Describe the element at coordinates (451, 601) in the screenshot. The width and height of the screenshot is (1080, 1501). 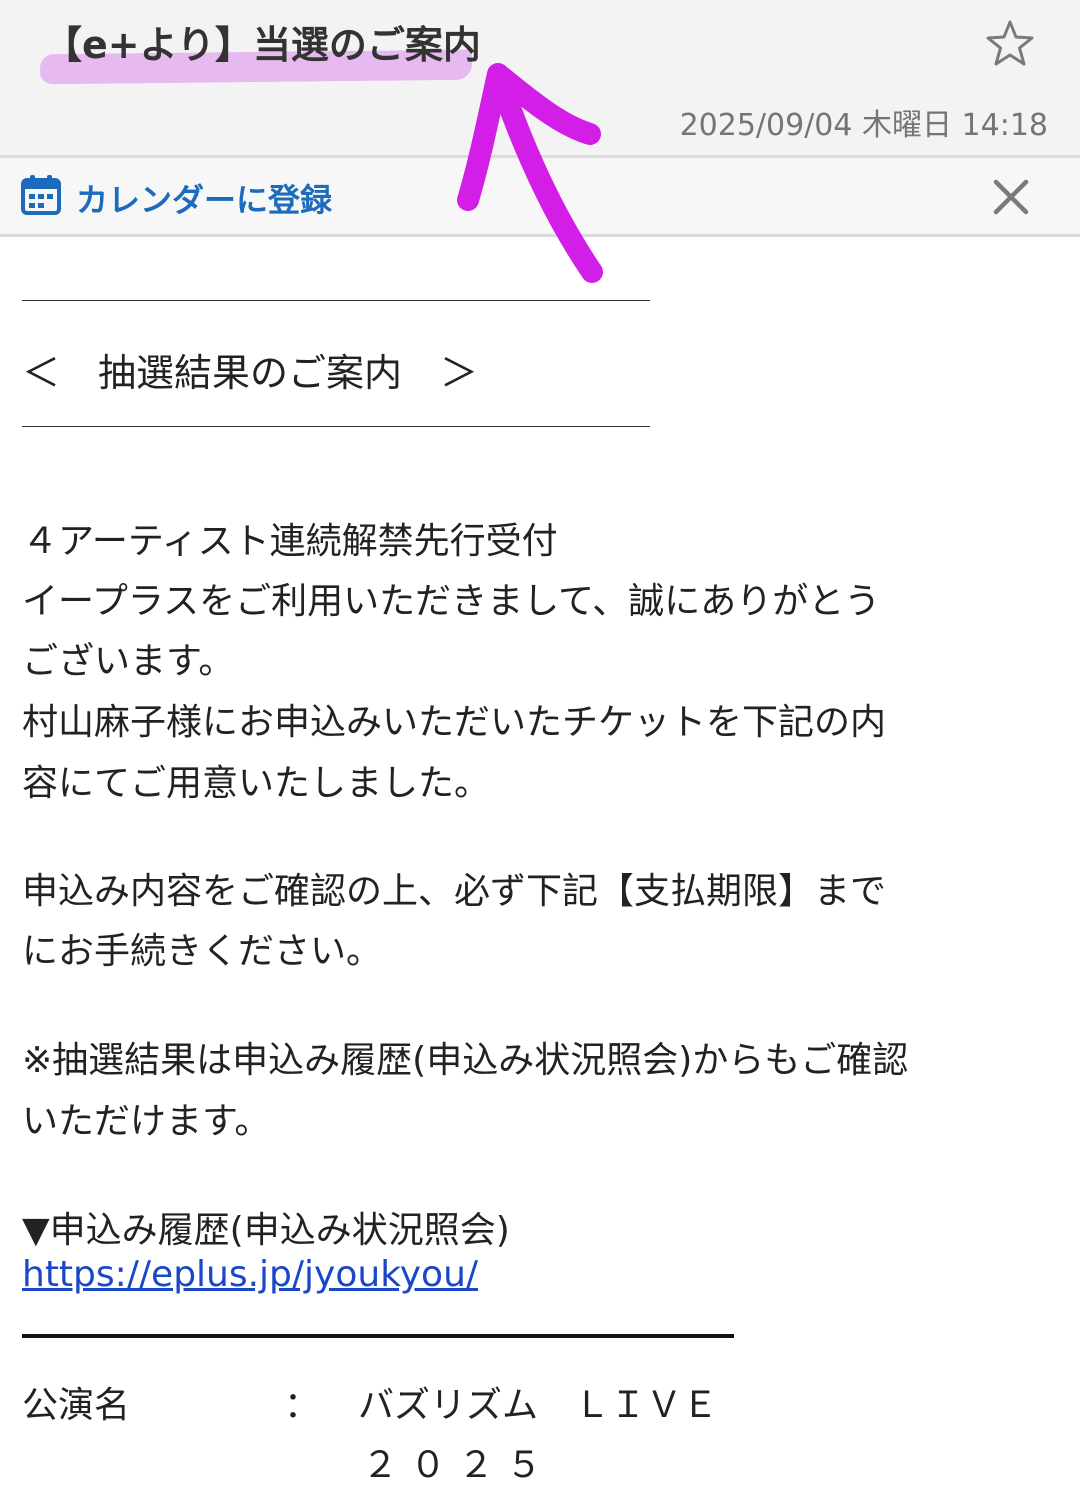
I see `body-text-line: イープラスをご利用いただきまして、誠にありがとう` at that location.